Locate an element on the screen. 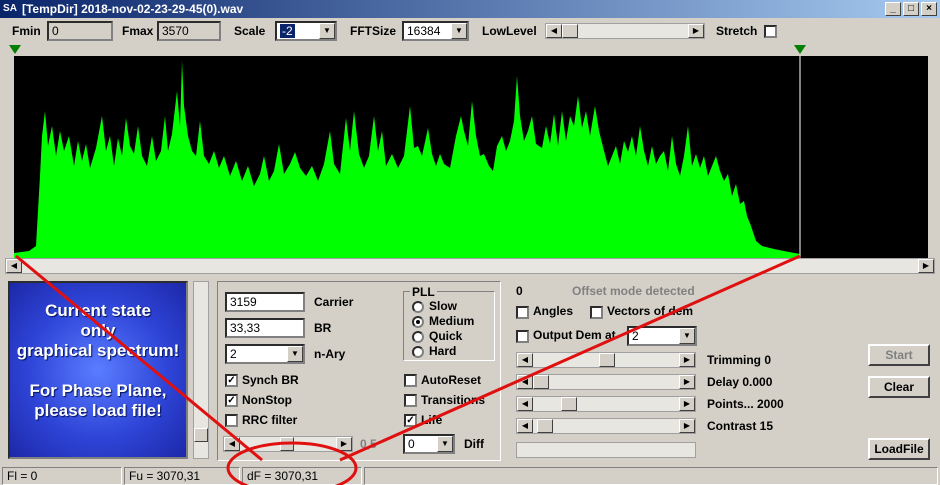 The width and height of the screenshot is (940, 485). fftsize-label: FFTSize is located at coordinates (373, 31).